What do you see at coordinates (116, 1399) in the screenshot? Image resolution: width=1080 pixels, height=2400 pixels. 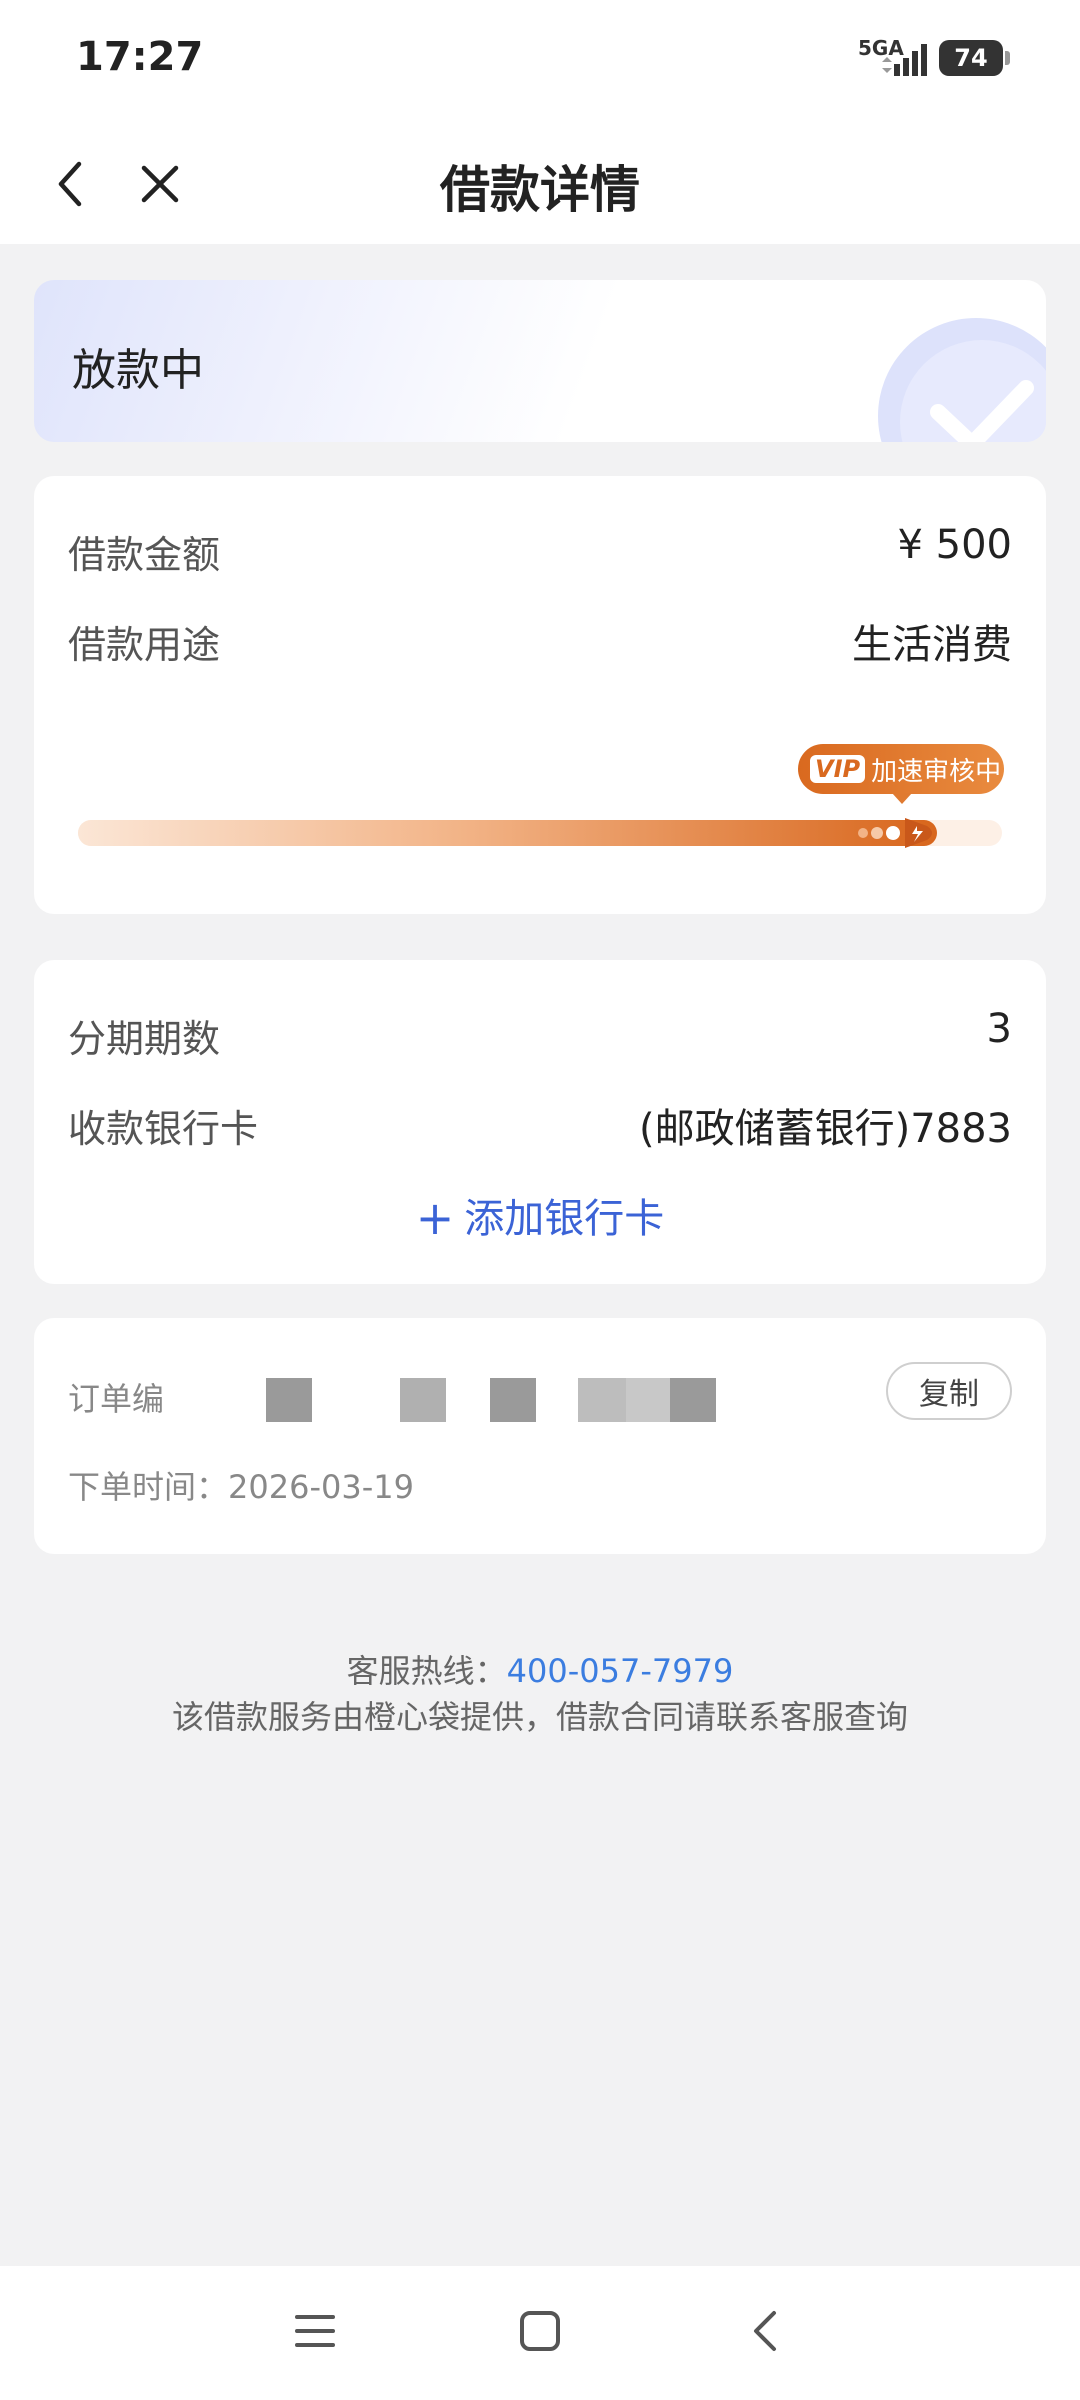 I see `order-number-label: 订单编` at bounding box center [116, 1399].